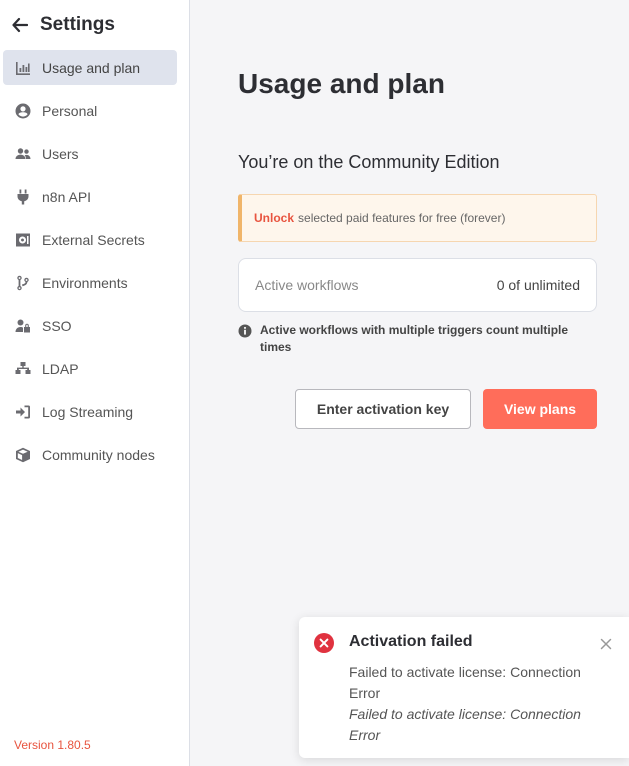  I want to click on edition-heading: You’re on the Community Edition, so click(369, 162).